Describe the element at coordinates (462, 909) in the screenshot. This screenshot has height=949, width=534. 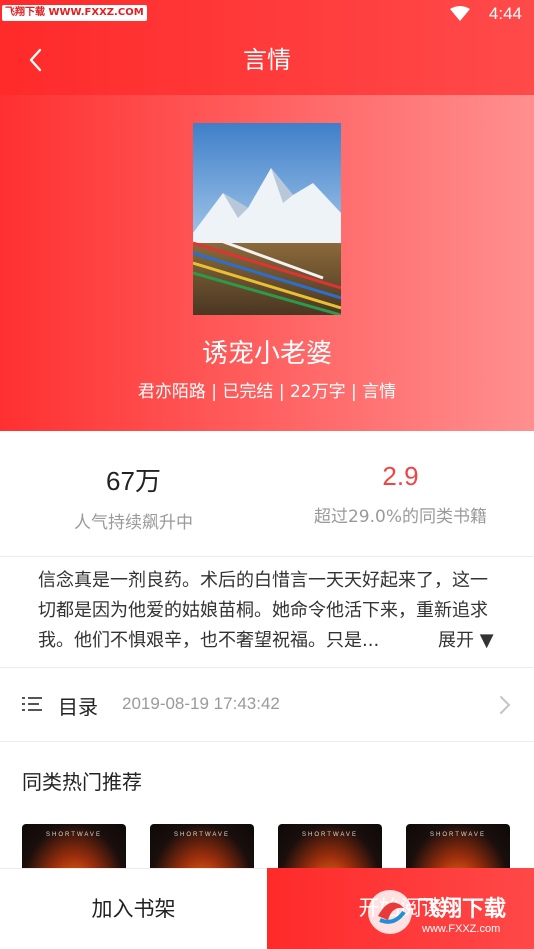
I see `svg-text: 飞翔下载` at that location.